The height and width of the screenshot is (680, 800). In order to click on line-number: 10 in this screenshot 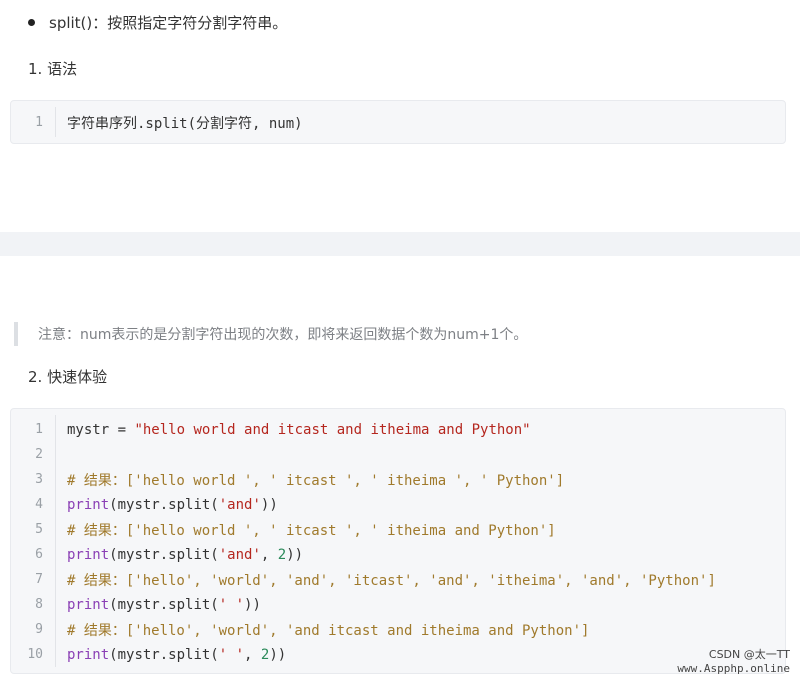, I will do `click(35, 654)`.